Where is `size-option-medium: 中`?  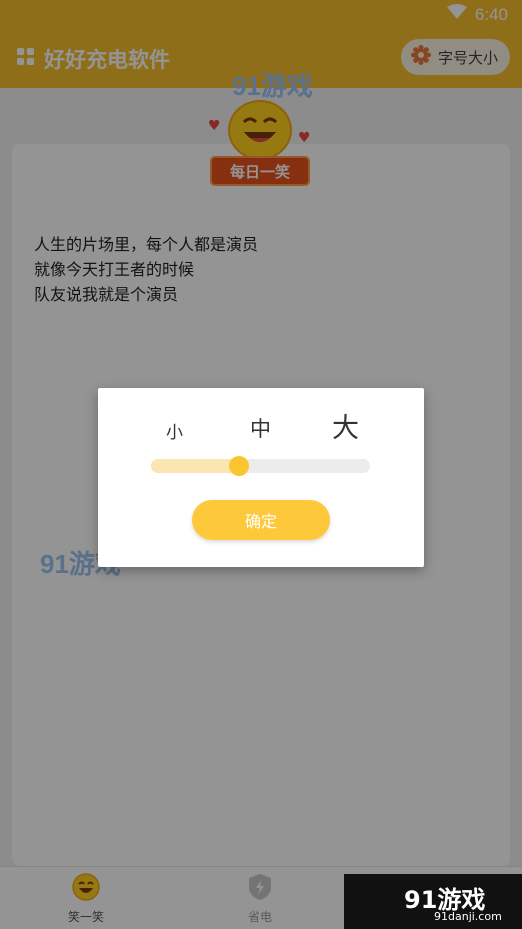
size-option-medium: 中 is located at coordinates (260, 428).